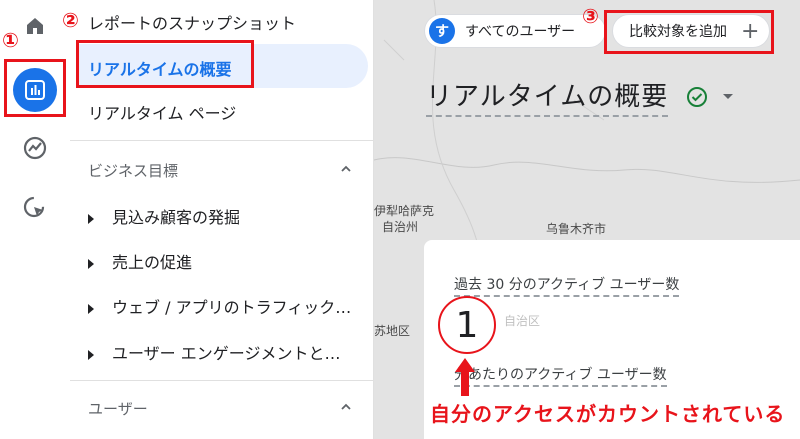  What do you see at coordinates (608, 414) in the screenshot?
I see `annotation-callout: 自分のアクセスがカウントされている` at bounding box center [608, 414].